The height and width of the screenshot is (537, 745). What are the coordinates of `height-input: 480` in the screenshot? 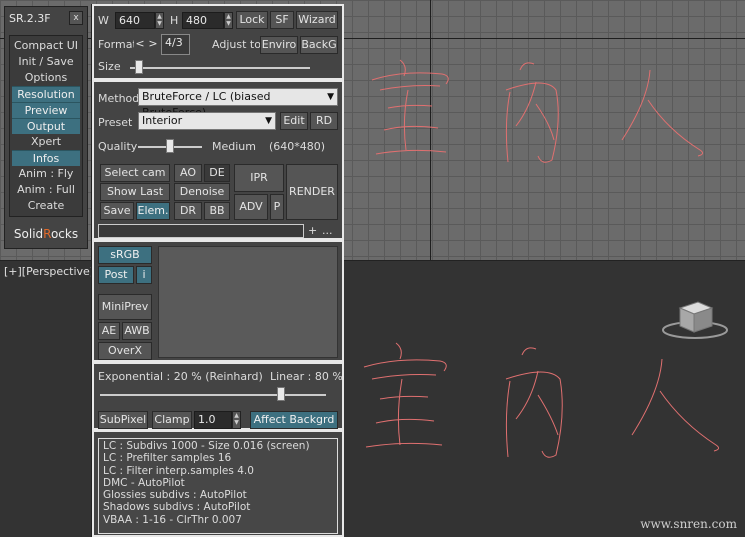 It's located at (203, 20).